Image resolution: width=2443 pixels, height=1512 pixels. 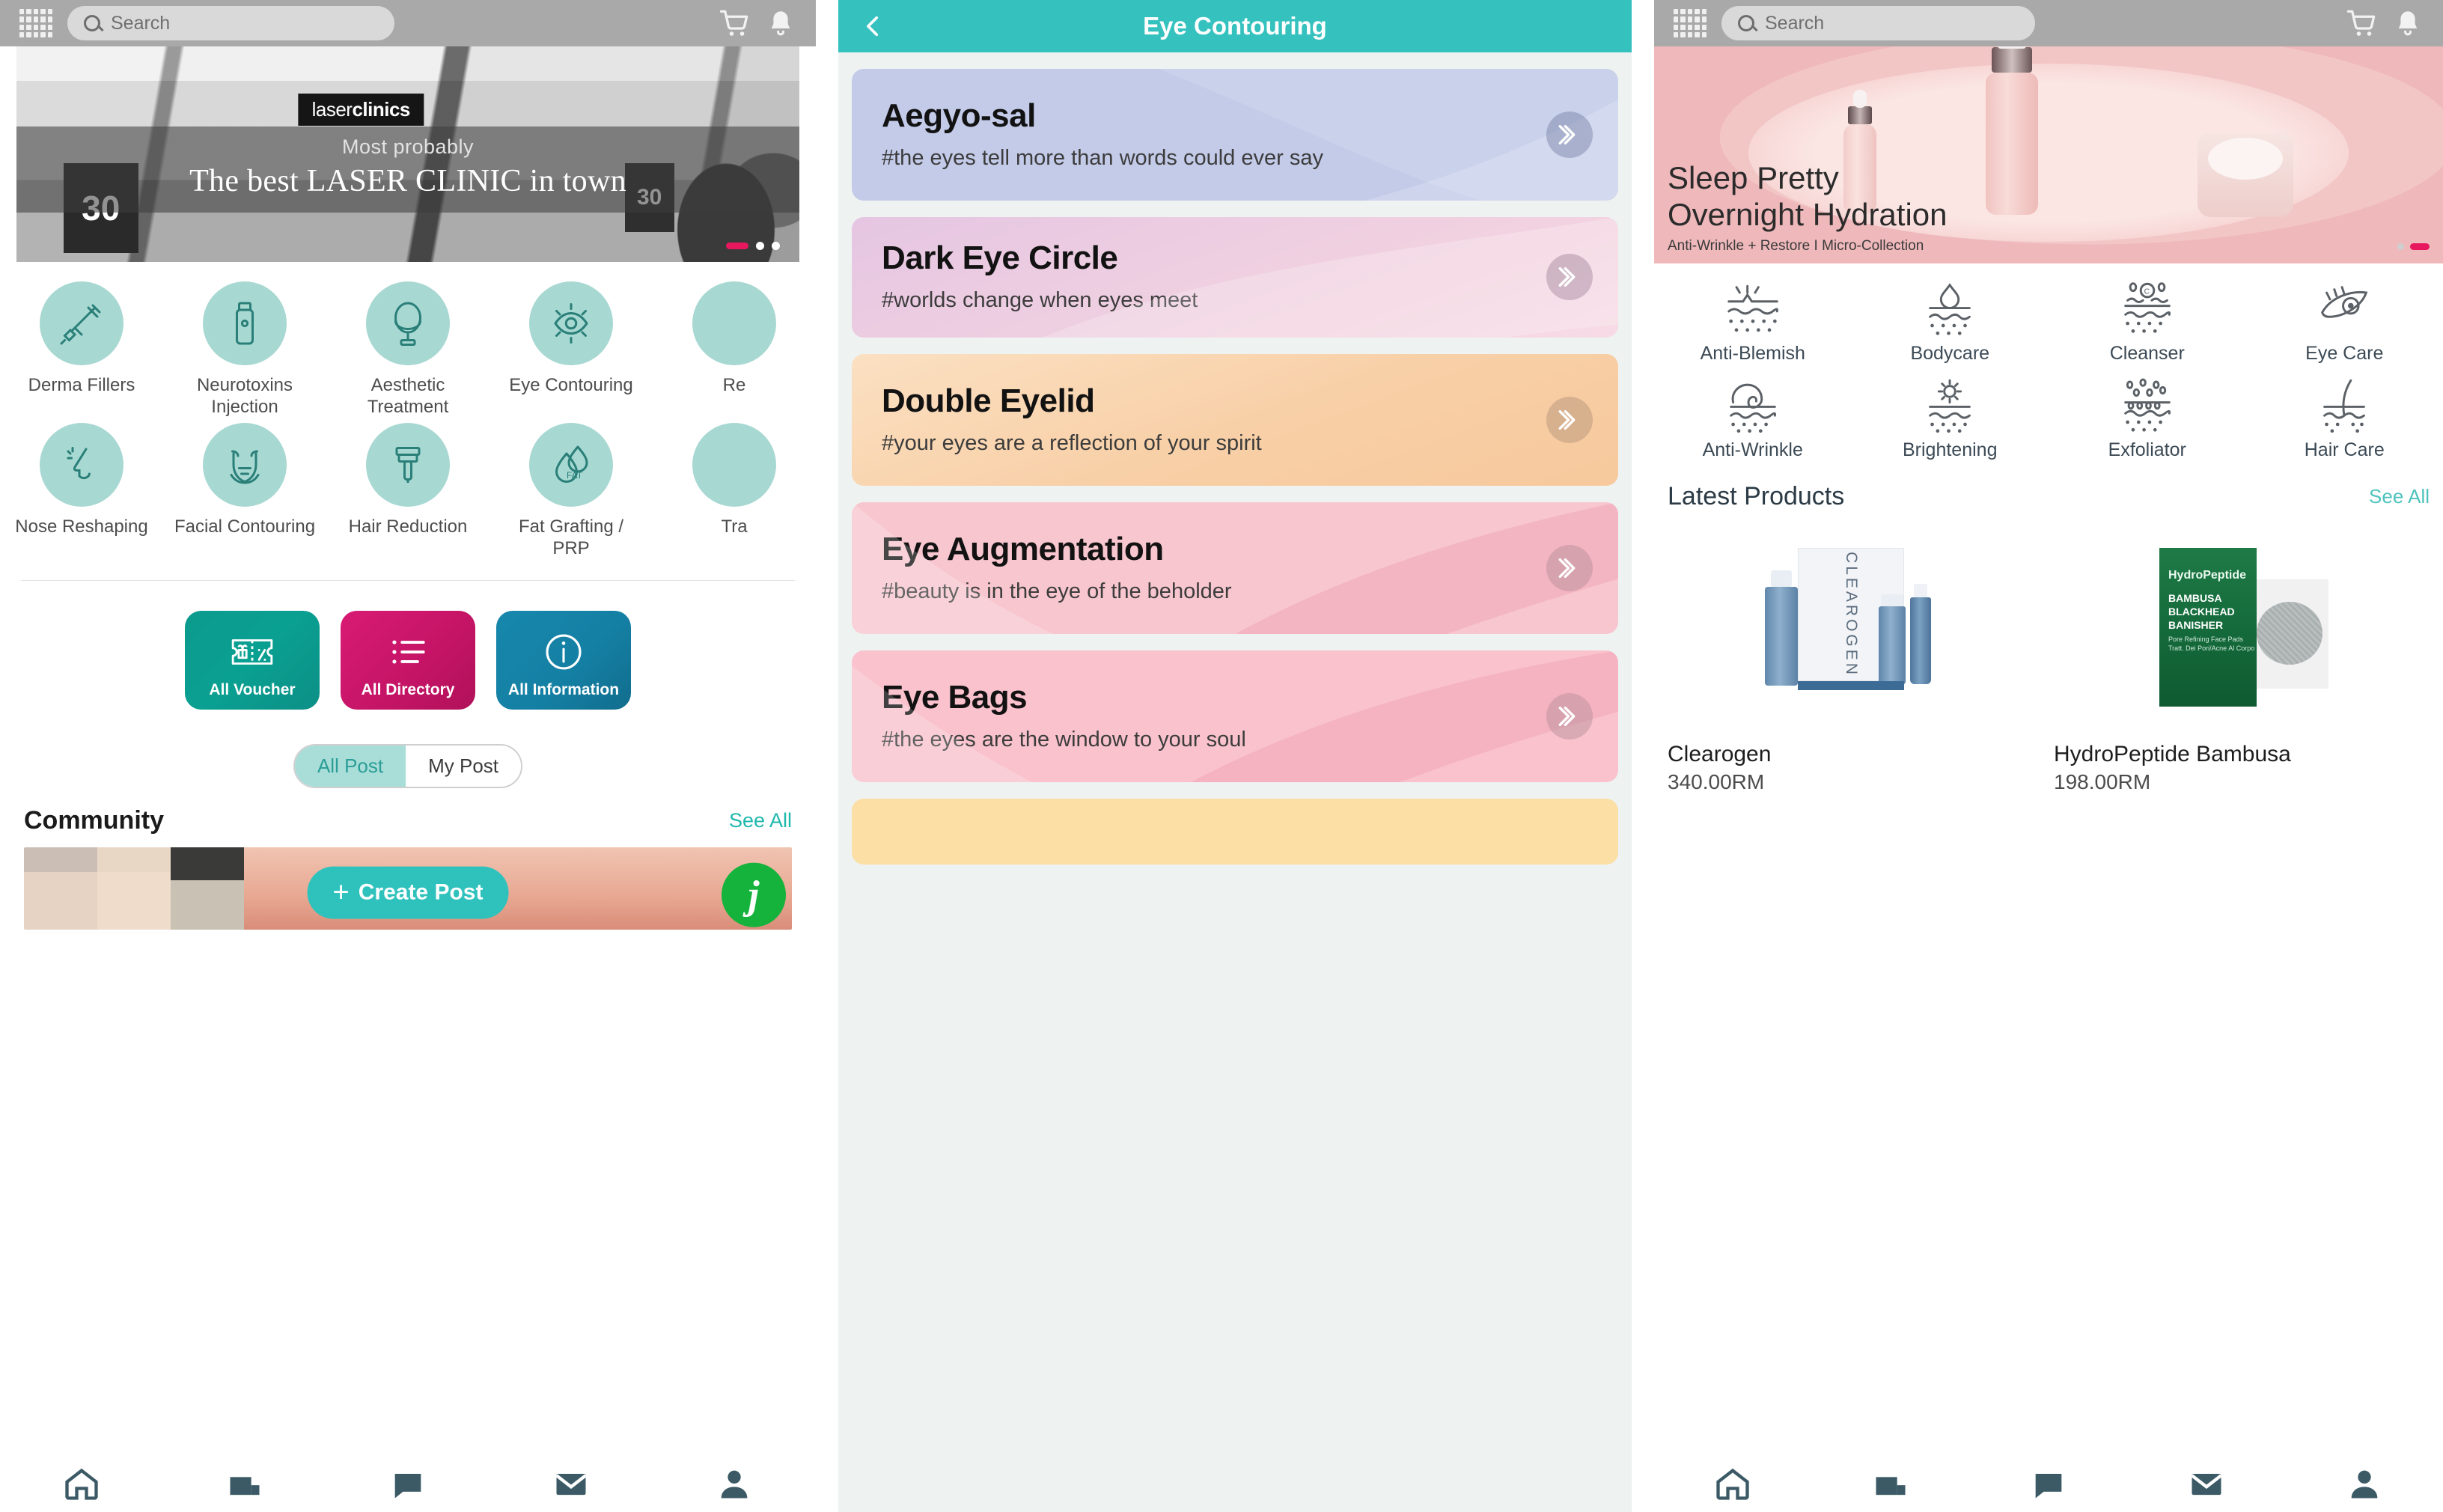 What do you see at coordinates (408, 690) in the screenshot?
I see `tile-label: All Directory` at bounding box center [408, 690].